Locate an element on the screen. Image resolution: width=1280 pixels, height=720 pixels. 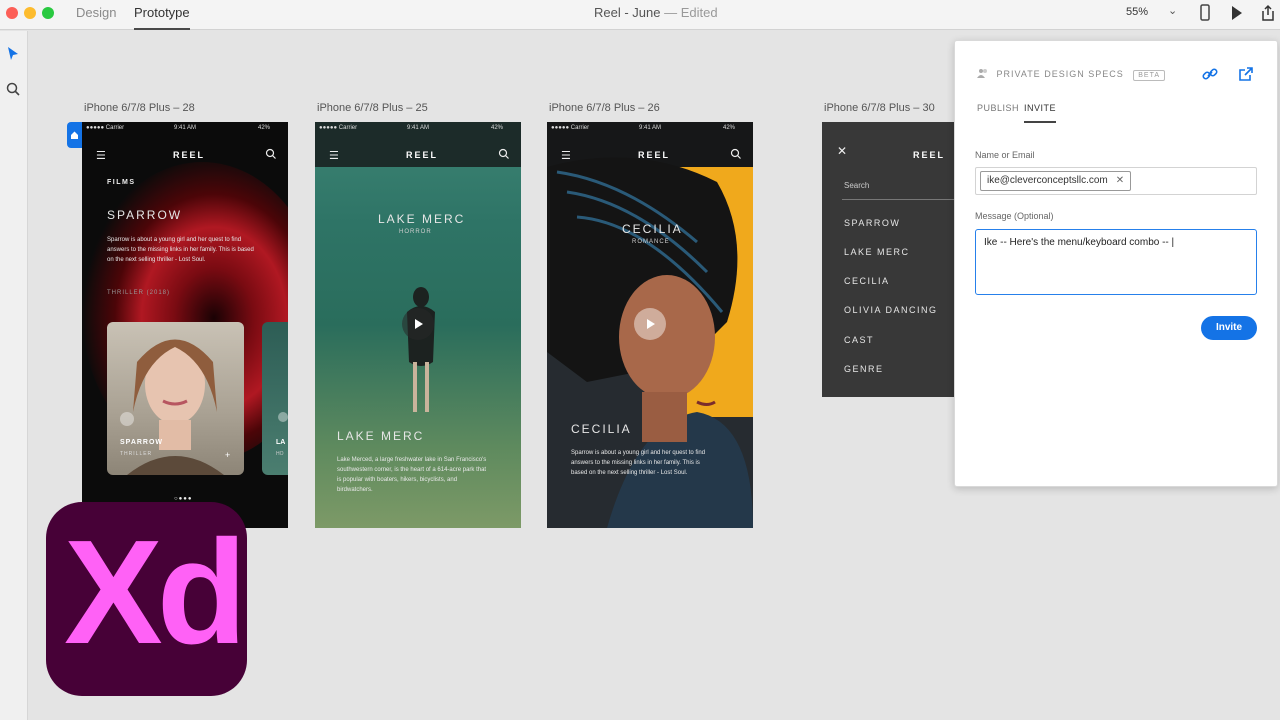
adobe-xd-logo: Xd is located at coordinates (146, 599).